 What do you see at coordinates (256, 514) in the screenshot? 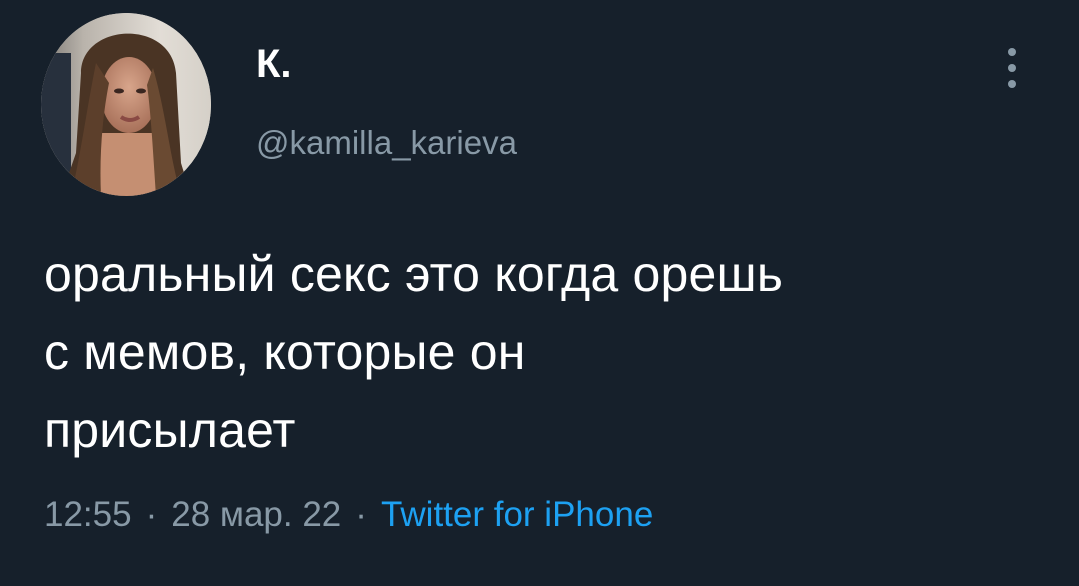
I see `tweet-date: 28 мар. 22` at bounding box center [256, 514].